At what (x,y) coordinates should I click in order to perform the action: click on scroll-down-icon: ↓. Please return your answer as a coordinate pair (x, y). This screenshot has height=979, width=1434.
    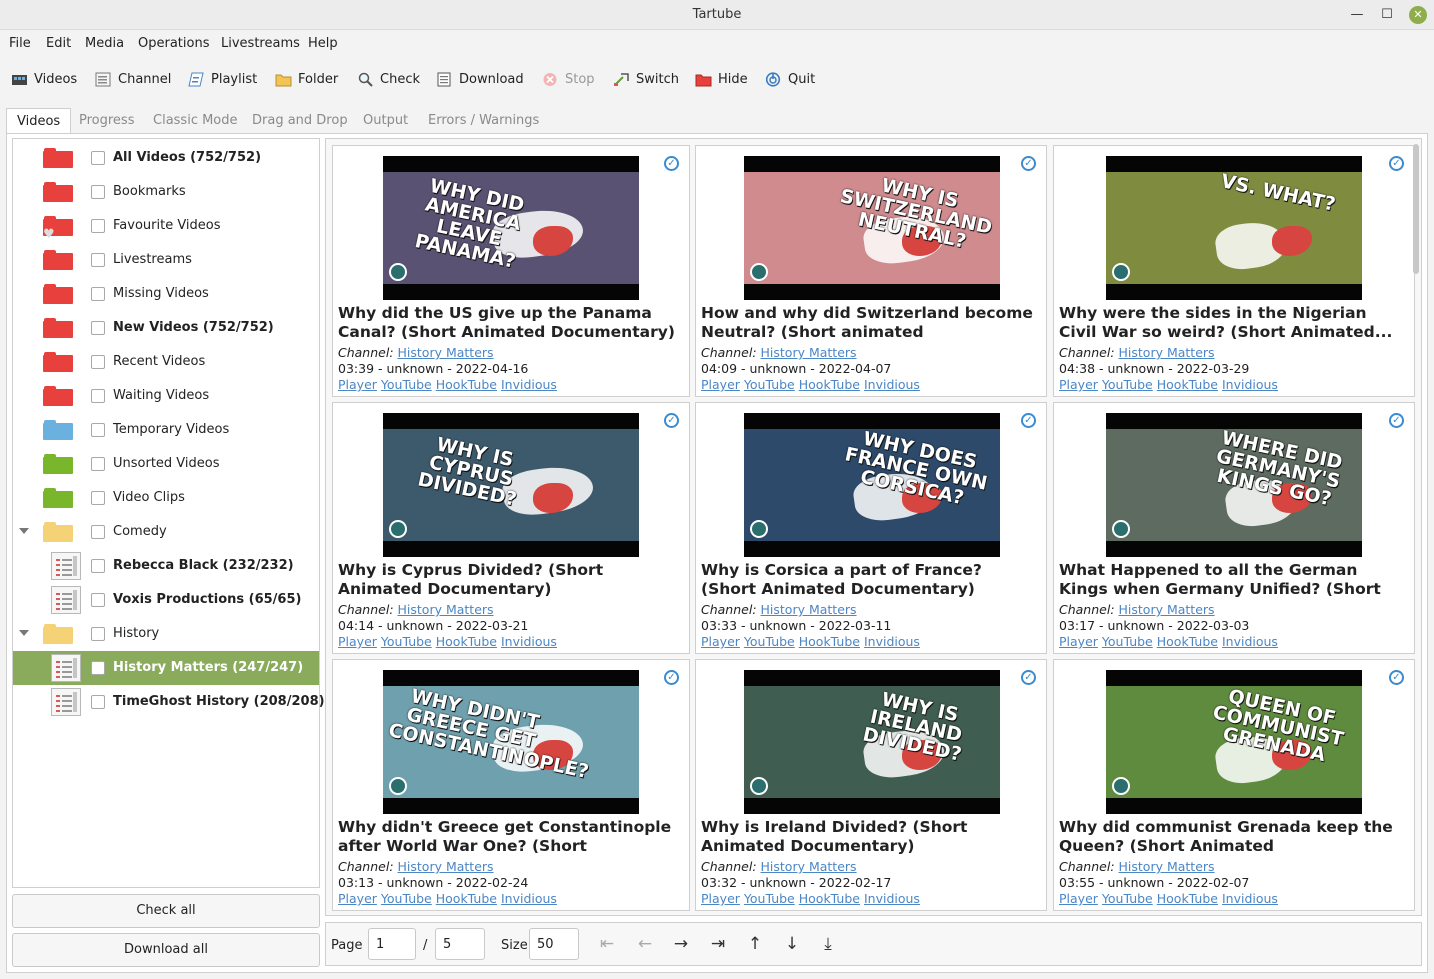
    Looking at the image, I should click on (792, 944).